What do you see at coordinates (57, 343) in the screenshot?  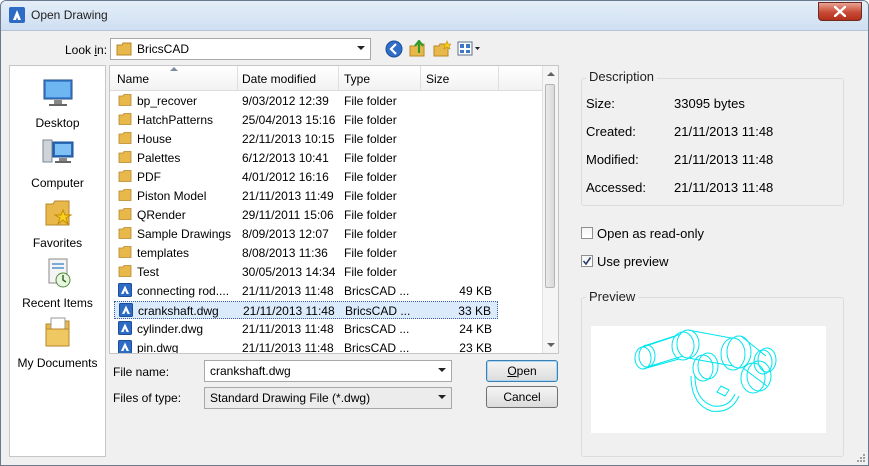 I see `place-my-documents: My Documents` at bounding box center [57, 343].